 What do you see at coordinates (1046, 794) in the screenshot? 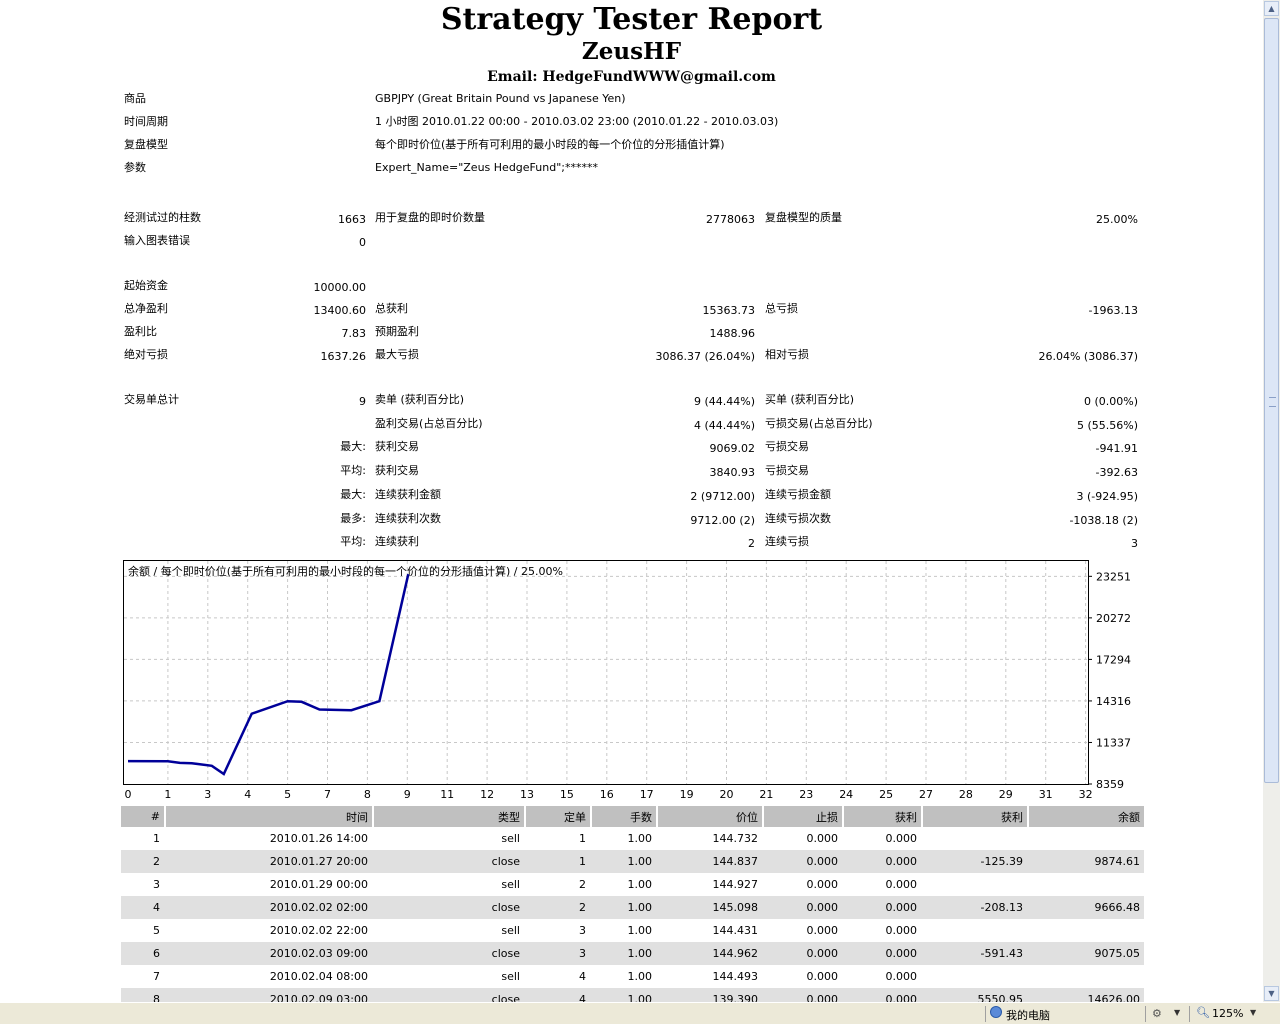
I see `x-tick-label: 31` at bounding box center [1046, 794].